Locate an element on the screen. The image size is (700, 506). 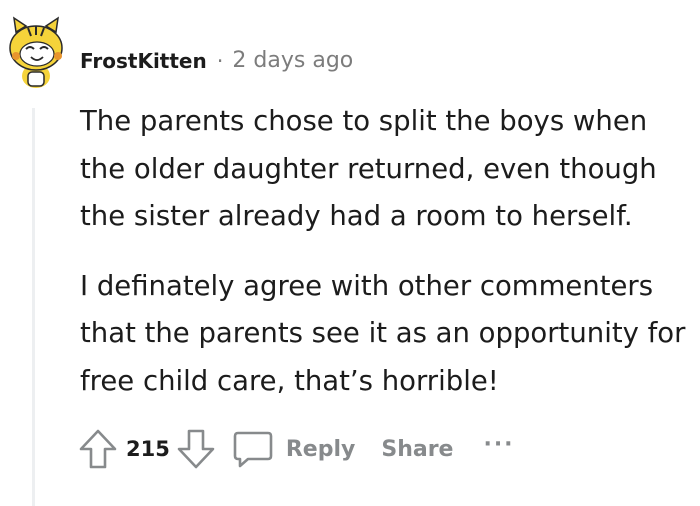
avatar is located at coordinates (36, 52).